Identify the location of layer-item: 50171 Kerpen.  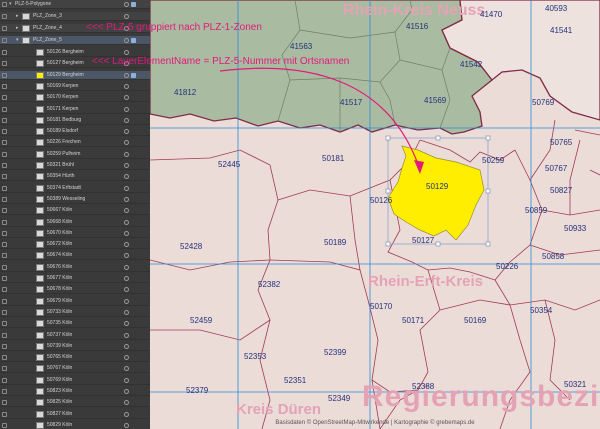
(75, 109).